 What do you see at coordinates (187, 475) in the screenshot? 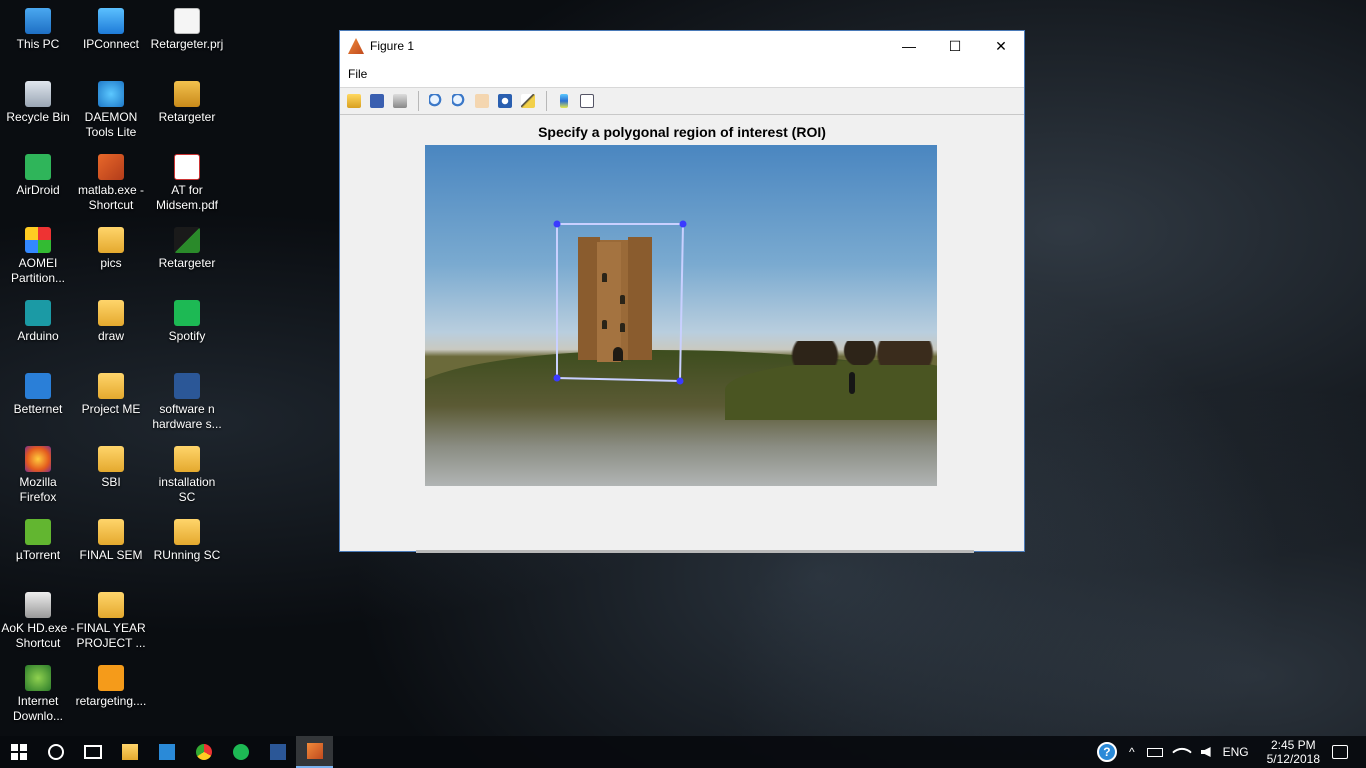
I see `desktop-icon-installation-sc: installation SC` at bounding box center [187, 475].